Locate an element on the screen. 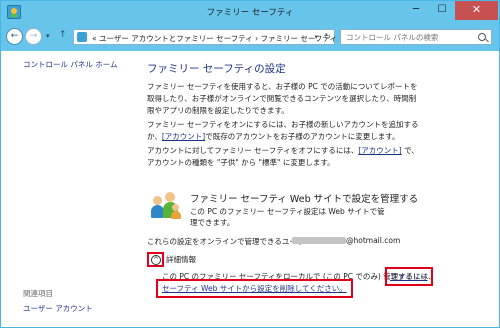 This screenshot has width=500, height=328. details-toggle-button: ^ is located at coordinates (155, 259).